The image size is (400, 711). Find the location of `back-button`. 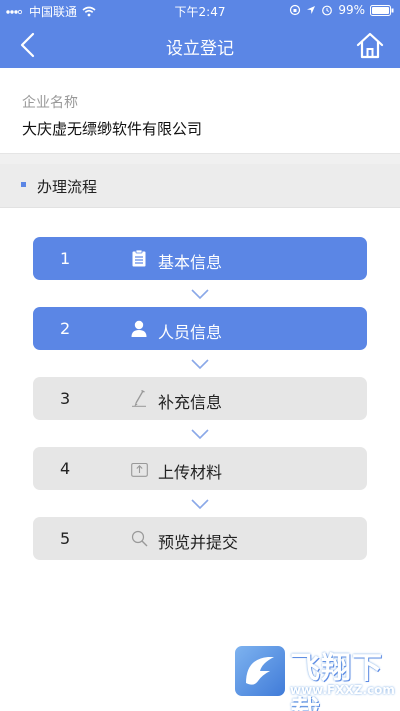

back-button is located at coordinates (27, 45).